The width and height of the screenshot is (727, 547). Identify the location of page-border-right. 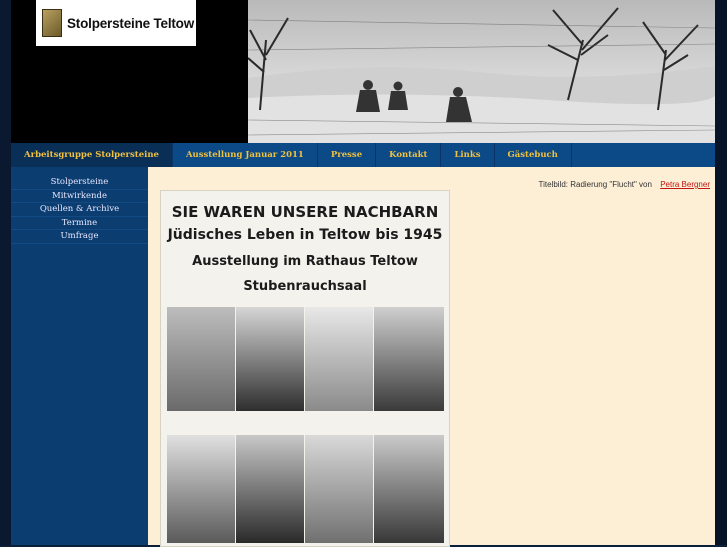
(721, 272).